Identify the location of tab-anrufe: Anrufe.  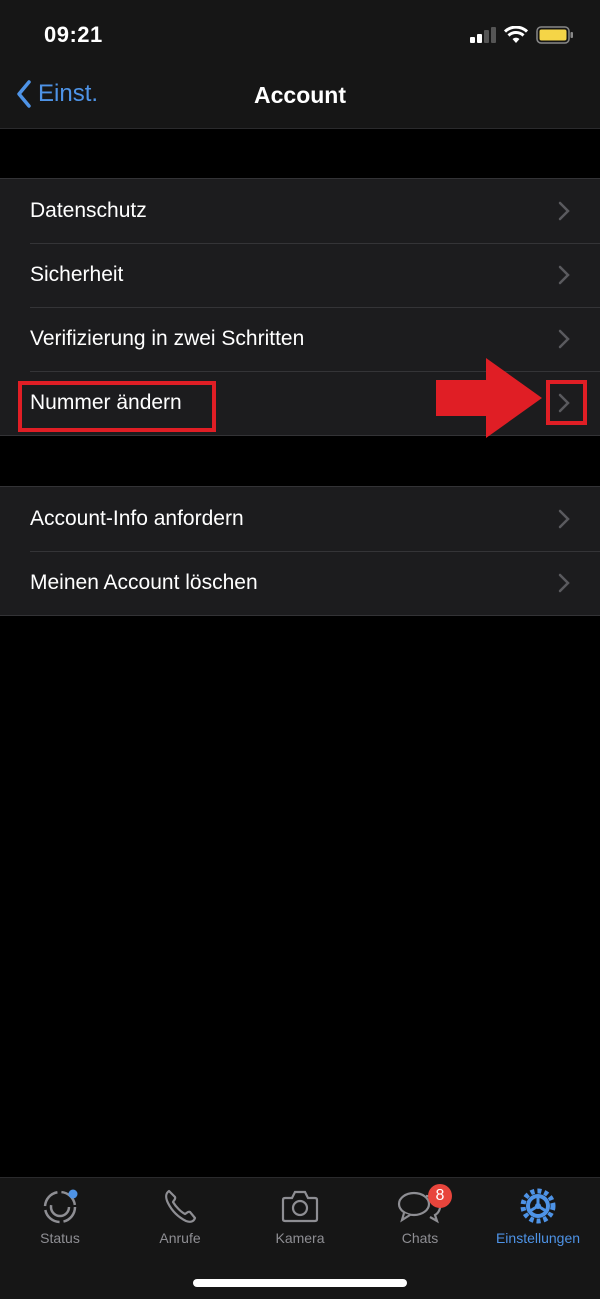
(180, 1216).